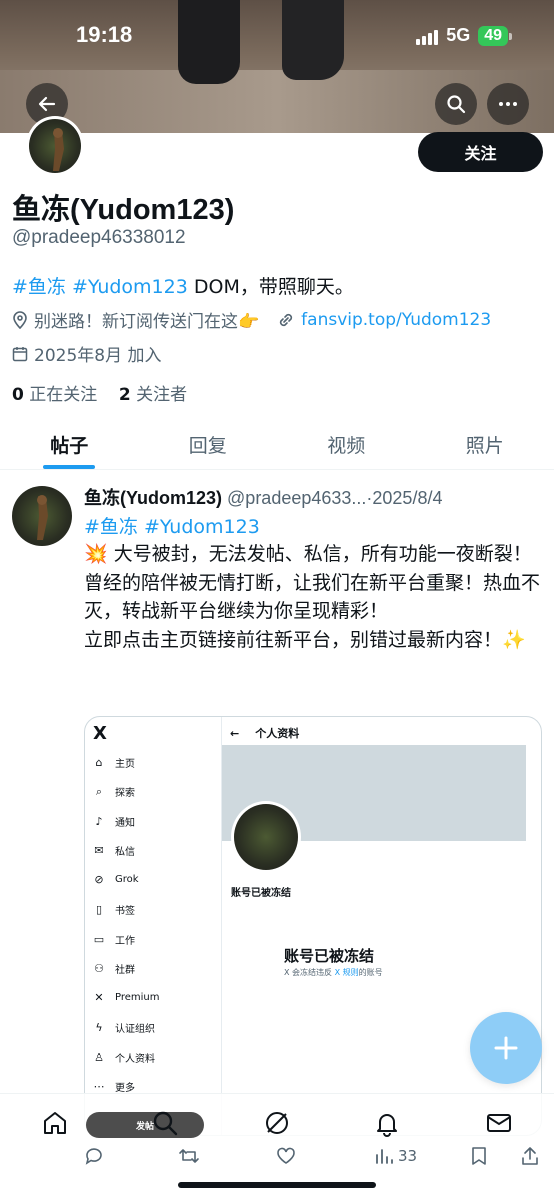 This screenshot has height=1200, width=554. I want to click on post-line: 曾经的陪伴被无情打断，让我们在新平台重聚！热血不灭，转战新平台继续为你呈现精彩！, so click(312, 597).